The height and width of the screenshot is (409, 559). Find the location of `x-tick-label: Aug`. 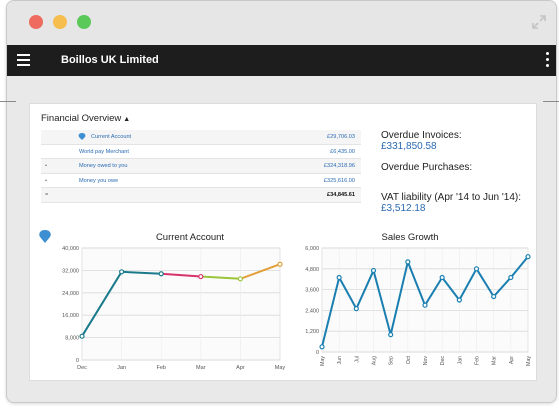

x-tick-label: Aug is located at coordinates (375, 360).